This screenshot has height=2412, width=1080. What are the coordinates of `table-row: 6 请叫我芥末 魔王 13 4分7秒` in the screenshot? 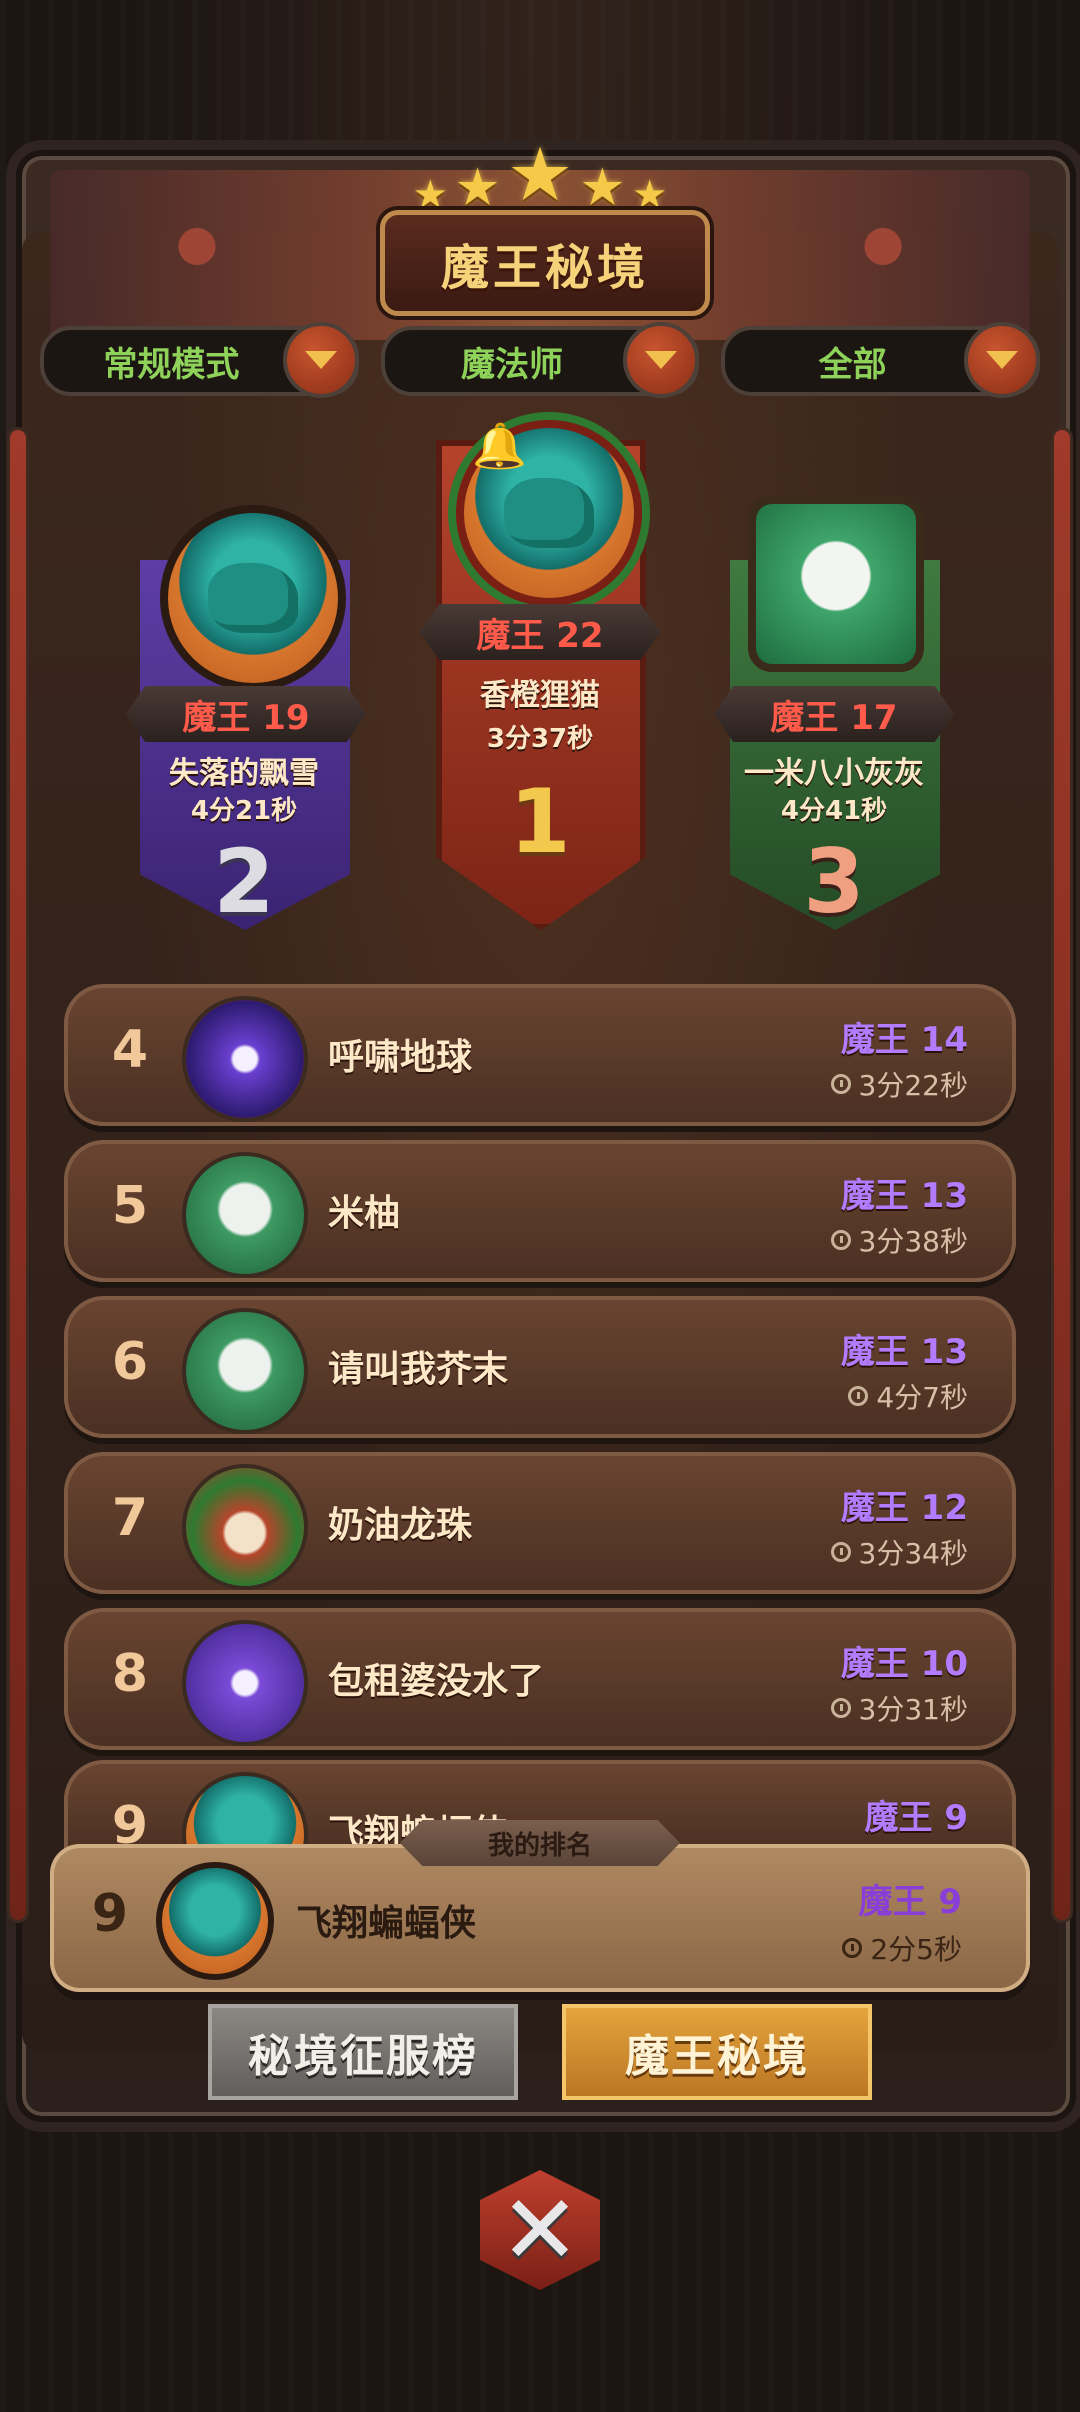 It's located at (540, 1367).